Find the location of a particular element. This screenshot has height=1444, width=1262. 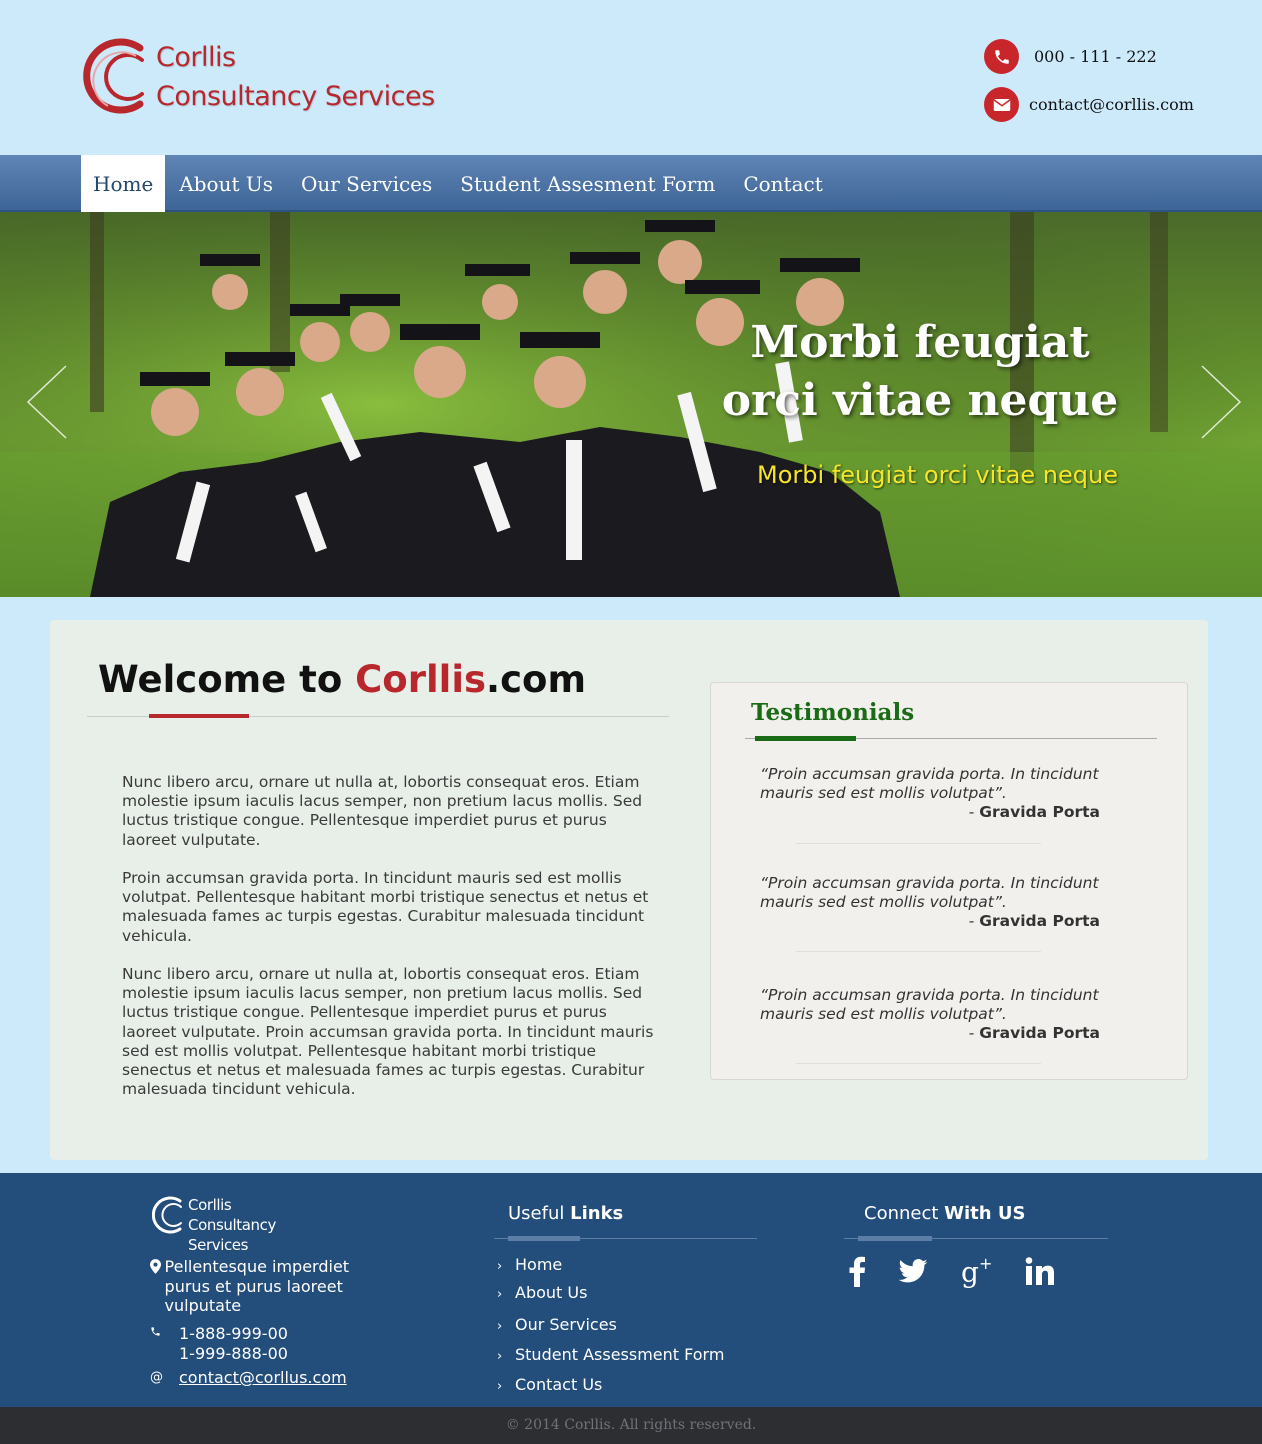

copyright-bar: © 2014 Corllis. All rights reserved. is located at coordinates (631, 1425).